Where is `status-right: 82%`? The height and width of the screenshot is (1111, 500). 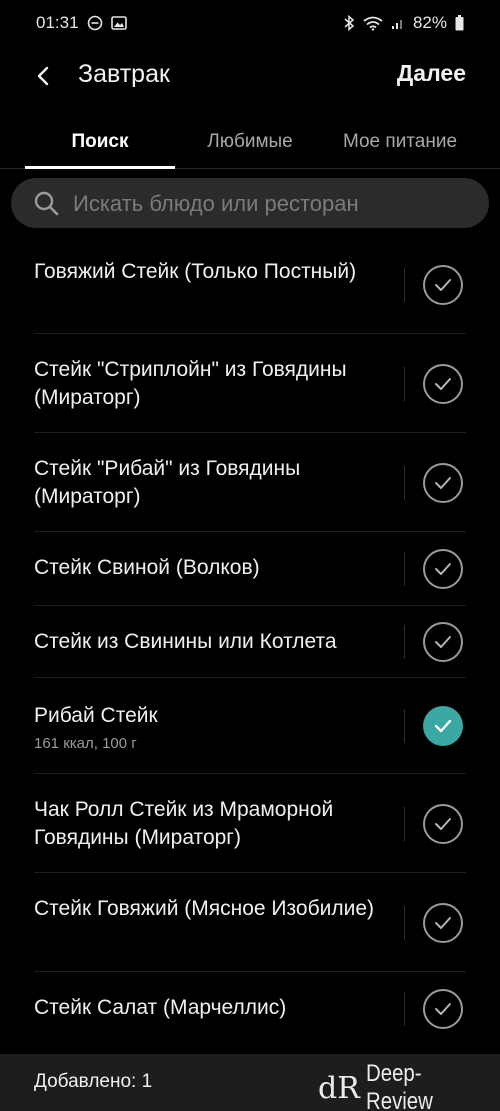 status-right: 82% is located at coordinates (403, 23).